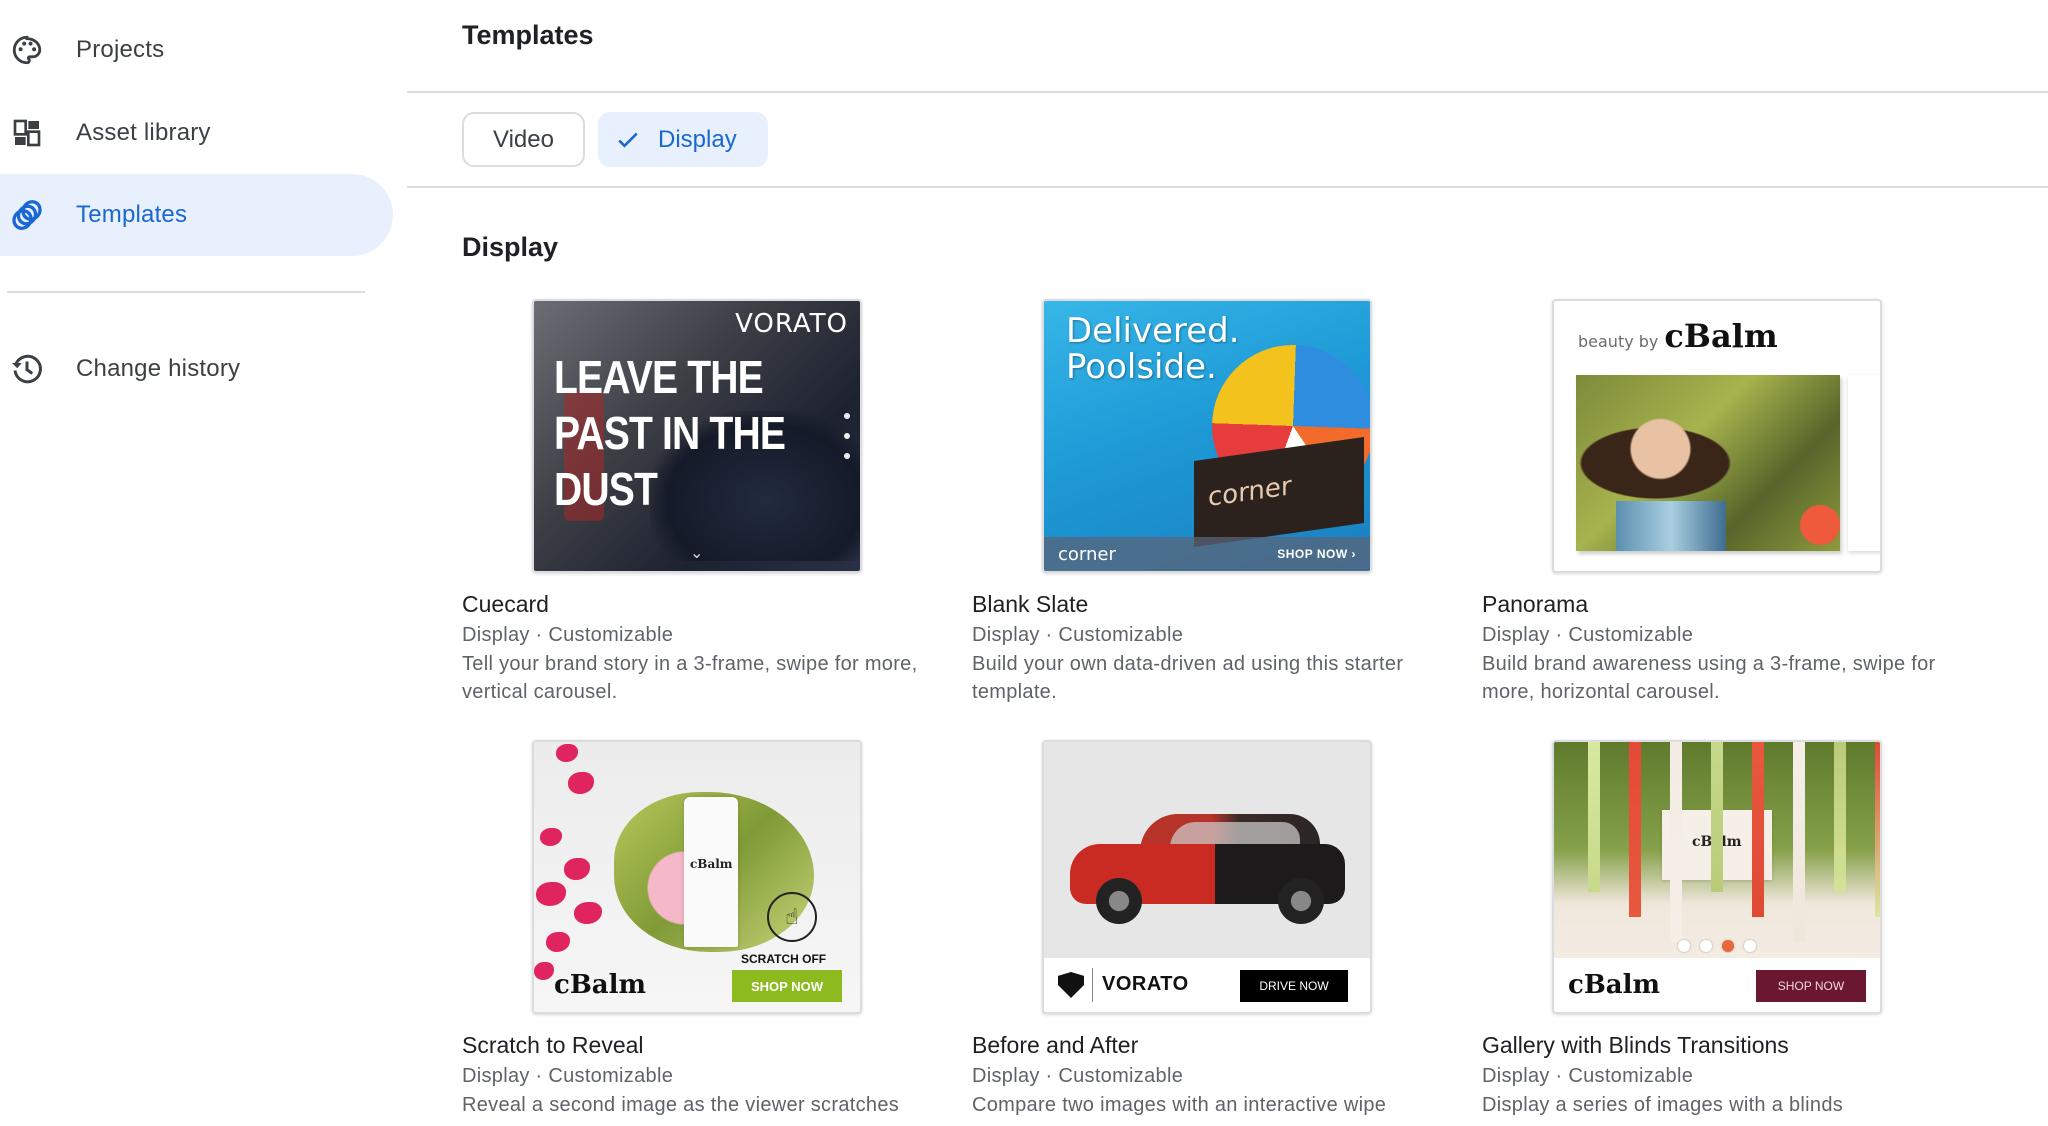  What do you see at coordinates (27, 369) in the screenshot?
I see `history-icon` at bounding box center [27, 369].